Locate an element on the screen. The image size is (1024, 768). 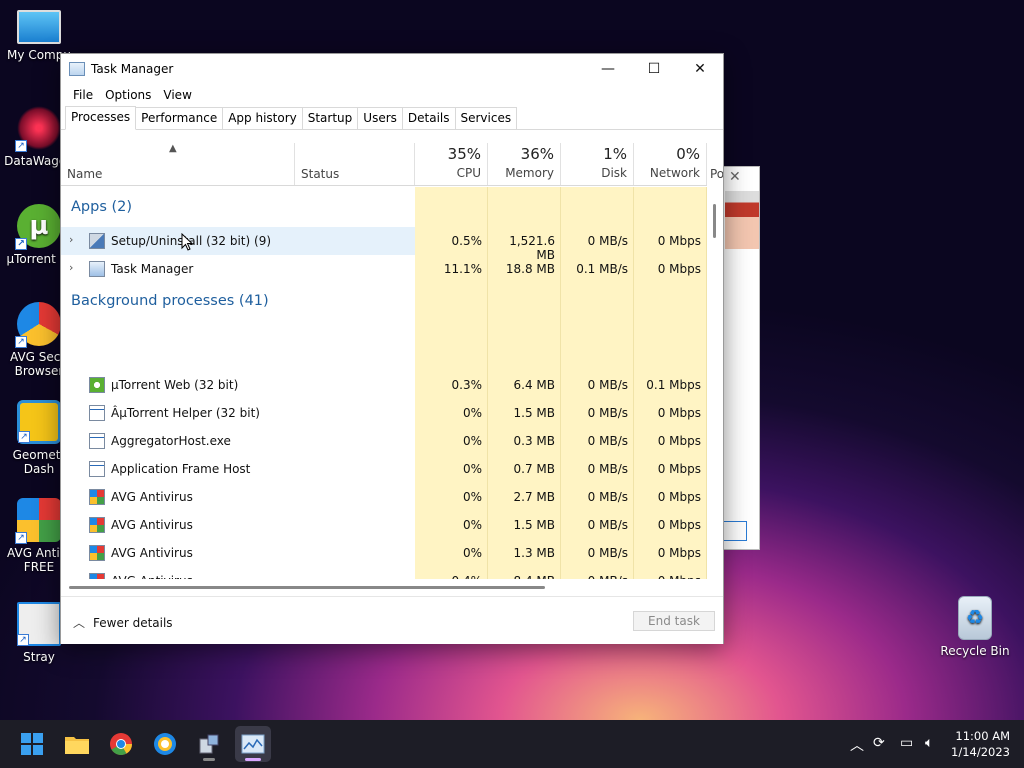
tab-app-history: App history is located at coordinates (262, 118).